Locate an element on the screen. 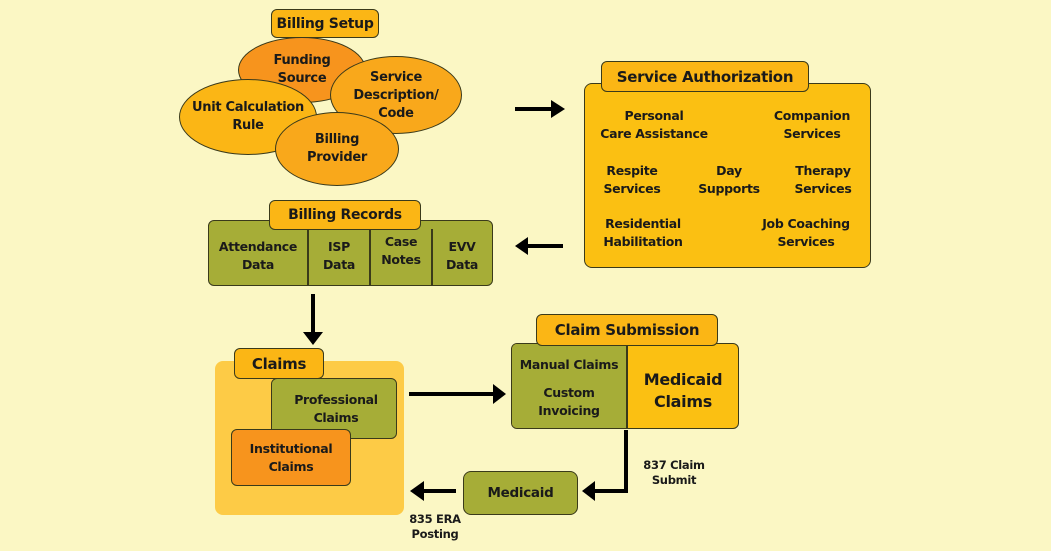  arrow-medicaid-to-claims is located at coordinates (433, 491).